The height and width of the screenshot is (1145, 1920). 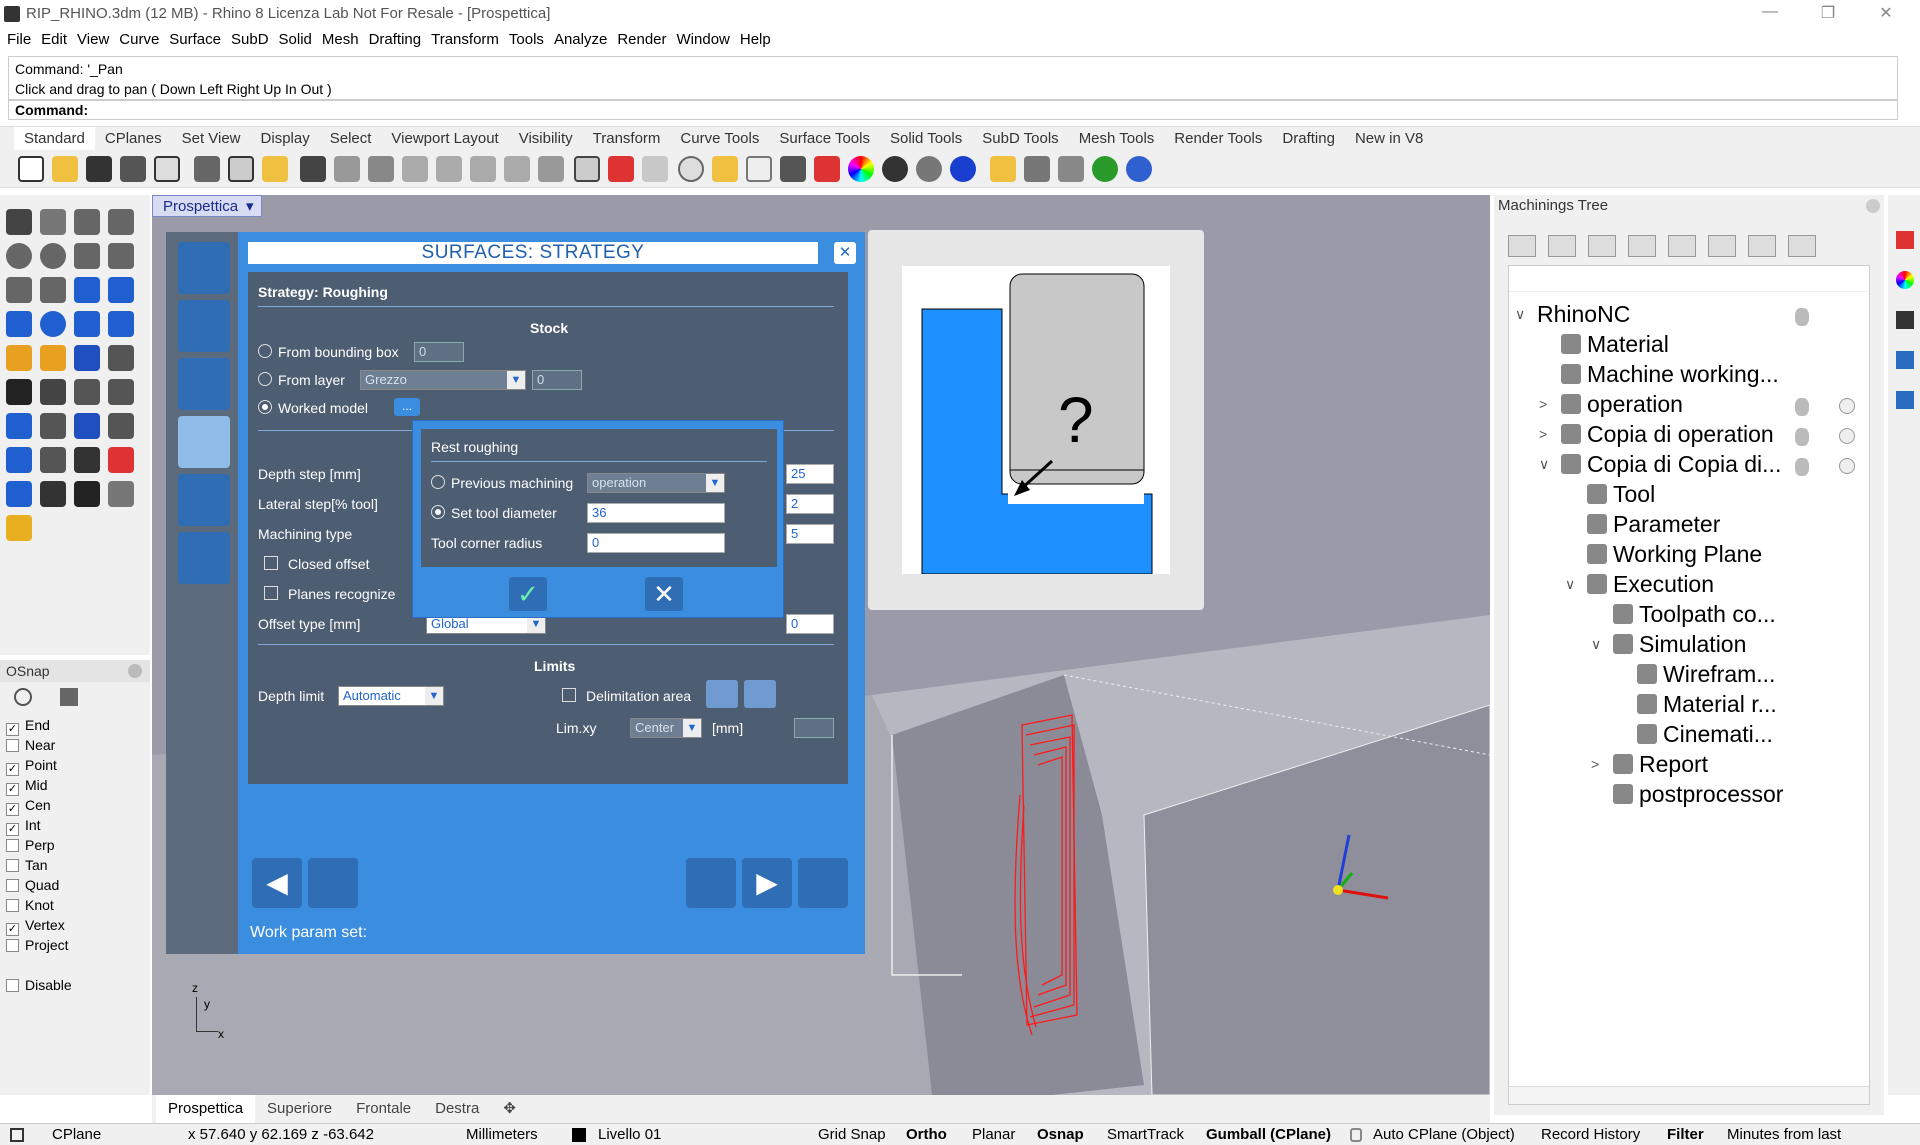 I want to click on osnap-int: ✓ Int, so click(x=23, y=826).